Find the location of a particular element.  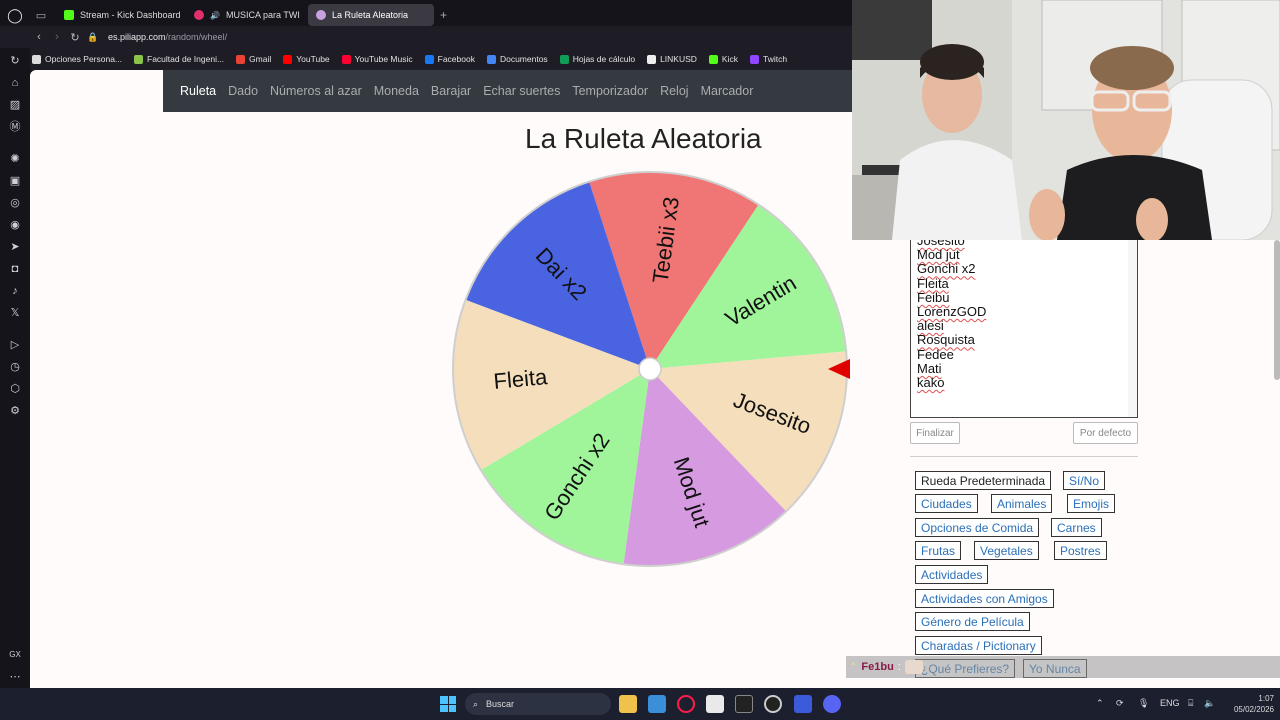

tray-chevron-icon: ⌃ is located at coordinates (1100, 703).